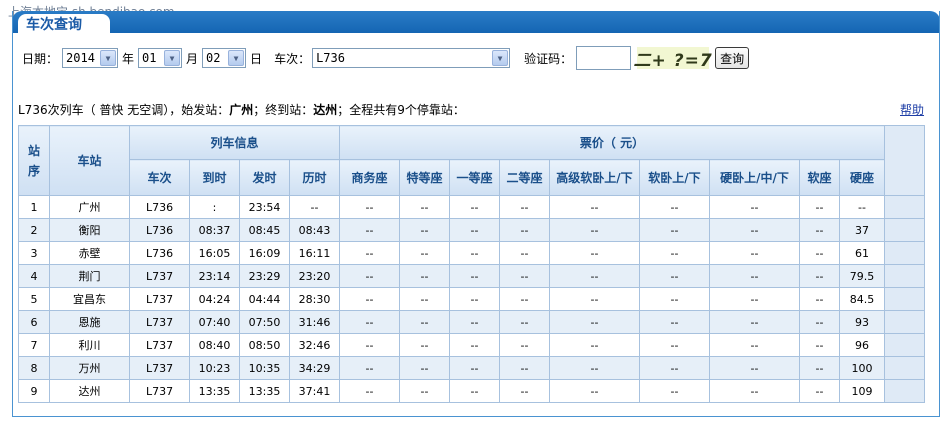 The width and height of the screenshot is (945, 421). I want to click on table-cell: 23:54, so click(264, 207).